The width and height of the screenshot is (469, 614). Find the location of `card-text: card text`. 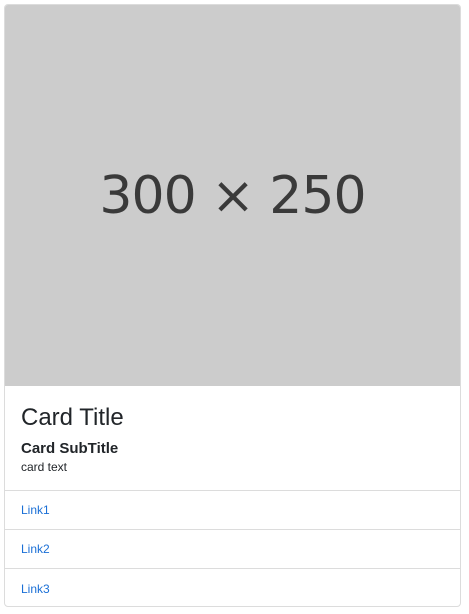

card-text: card text is located at coordinates (44, 467).